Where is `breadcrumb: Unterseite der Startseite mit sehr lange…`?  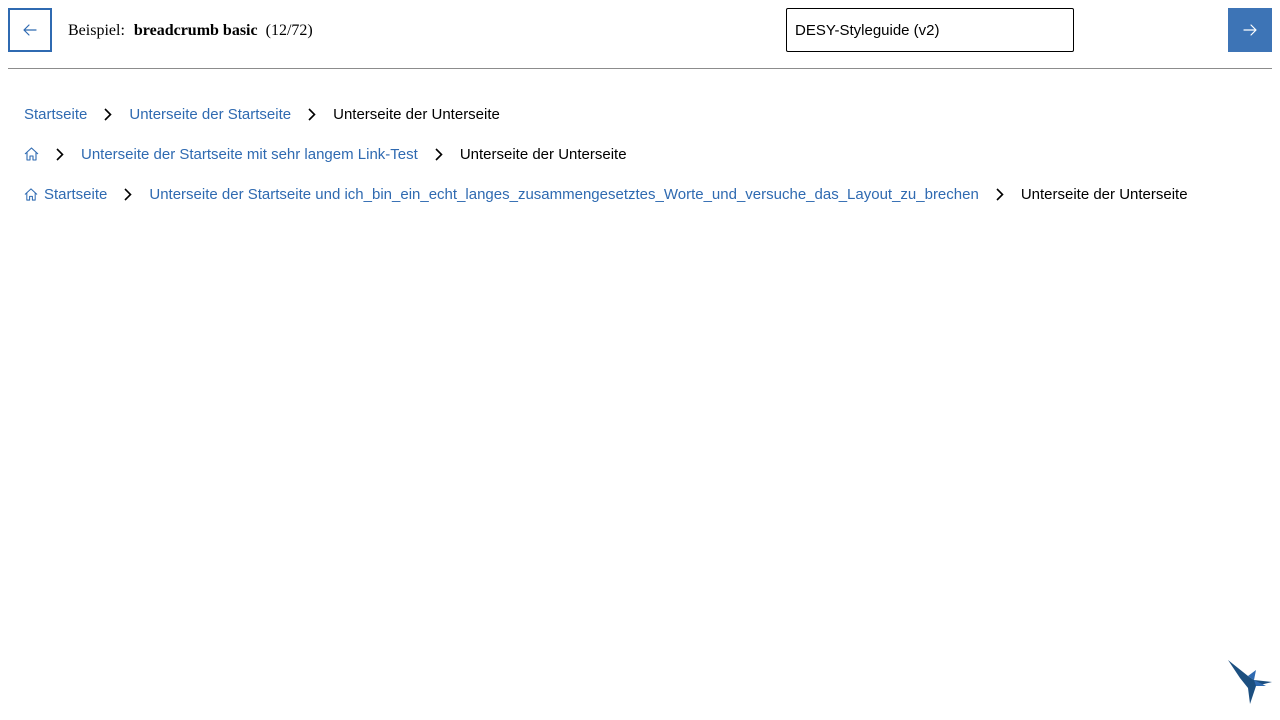 breadcrumb: Unterseite der Startseite mit sehr lange… is located at coordinates (325, 154).